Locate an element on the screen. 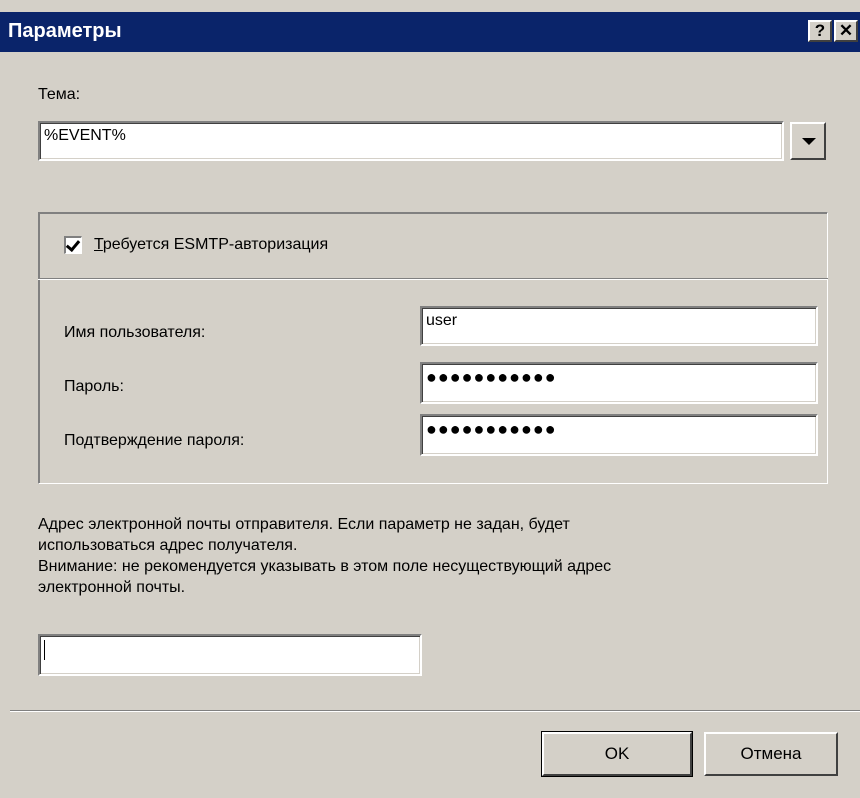 The image size is (860, 798). window-title: Параметры is located at coordinates (65, 31).